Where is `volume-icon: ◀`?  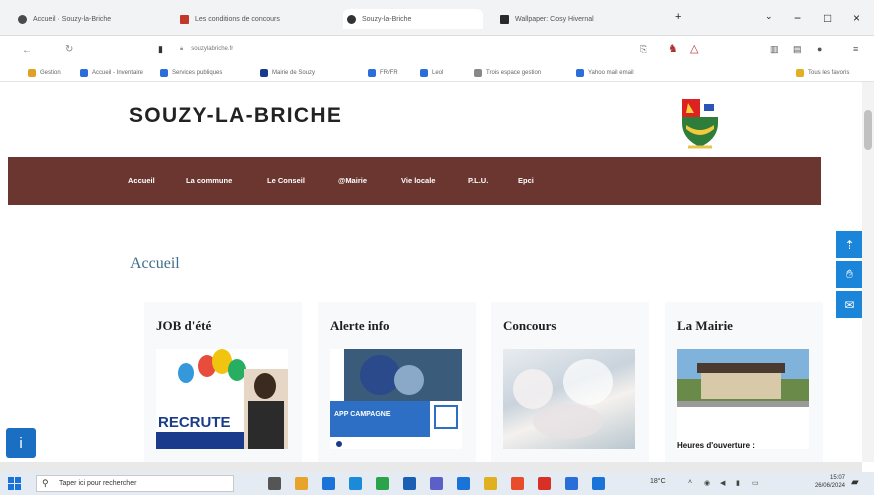
volume-icon: ◀ is located at coordinates (722, 483).